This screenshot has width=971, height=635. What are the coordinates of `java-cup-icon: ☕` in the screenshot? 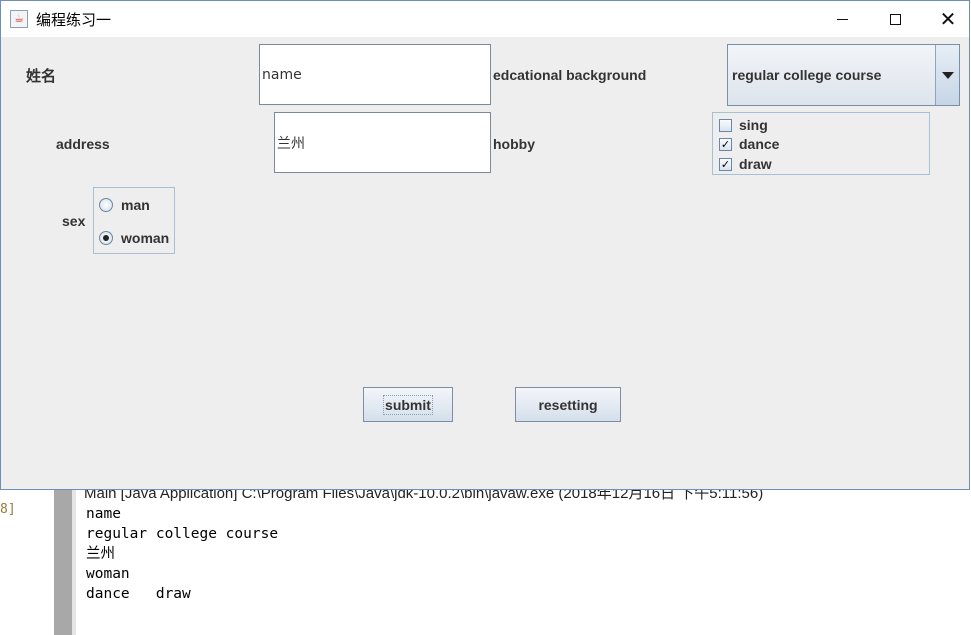 It's located at (19, 19).